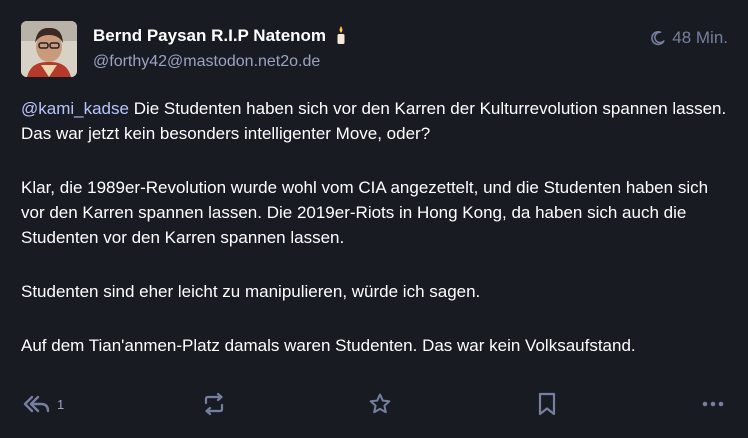 This screenshot has width=748, height=438. What do you see at coordinates (36, 404) in the screenshot?
I see `reply-all-icon` at bounding box center [36, 404].